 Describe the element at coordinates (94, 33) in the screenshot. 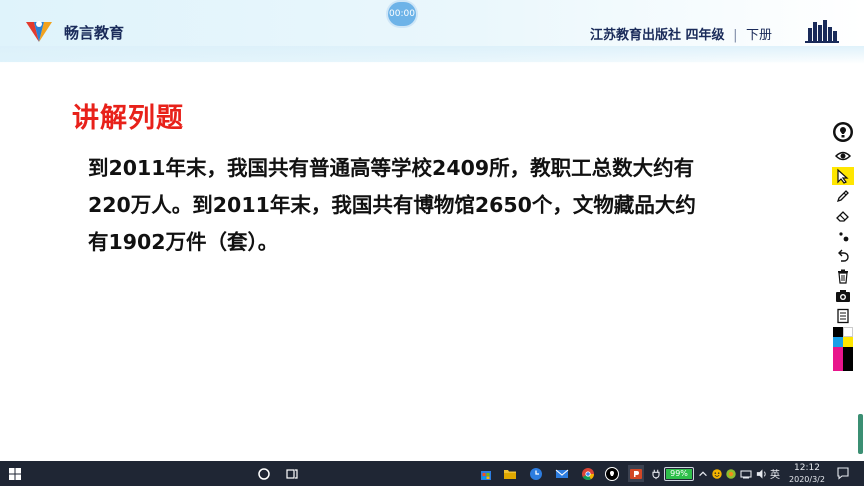

I see `brand-name: 畅言教育` at that location.